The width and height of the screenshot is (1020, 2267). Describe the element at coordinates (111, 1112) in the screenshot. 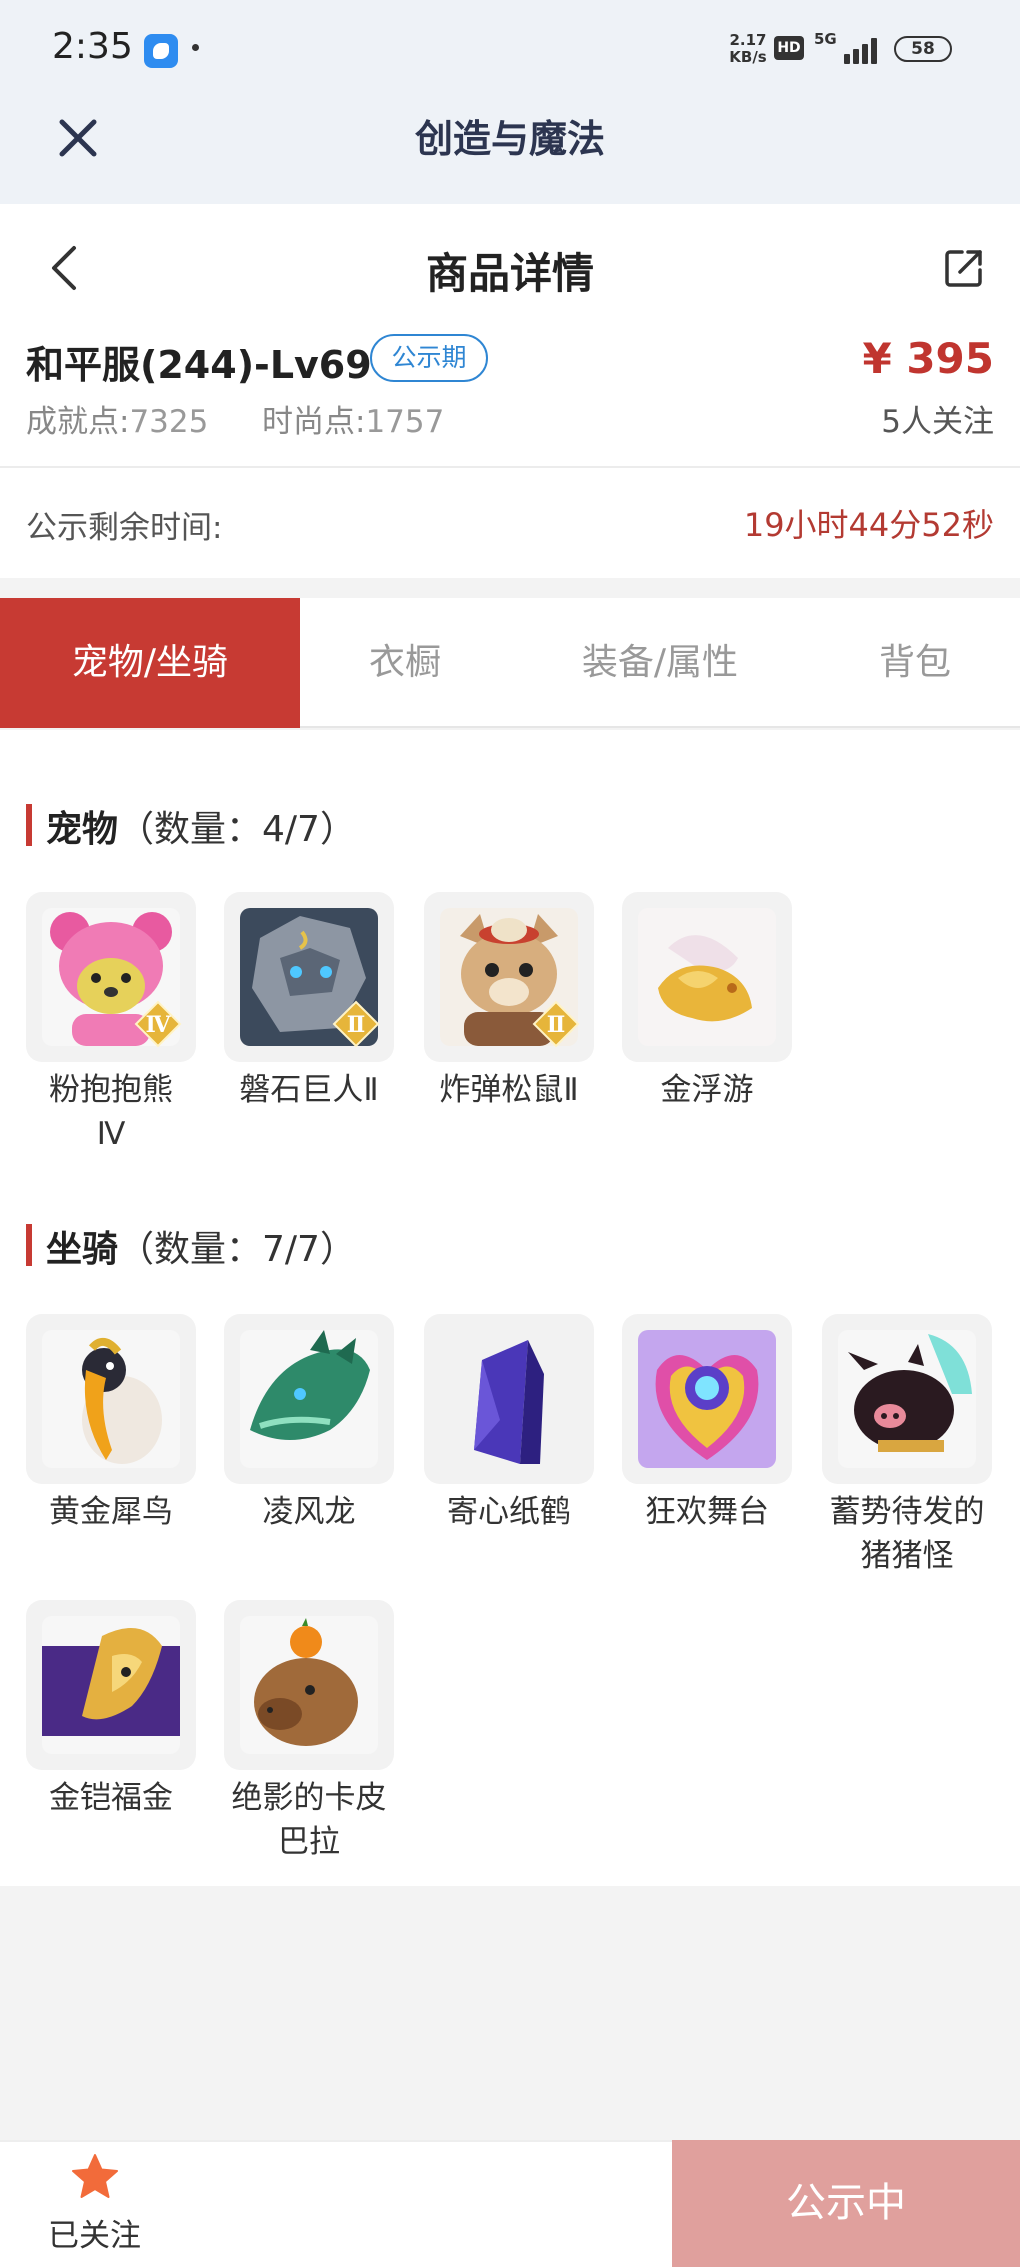

I see `pet-name: 粉抱抱熊 Ⅳ` at that location.